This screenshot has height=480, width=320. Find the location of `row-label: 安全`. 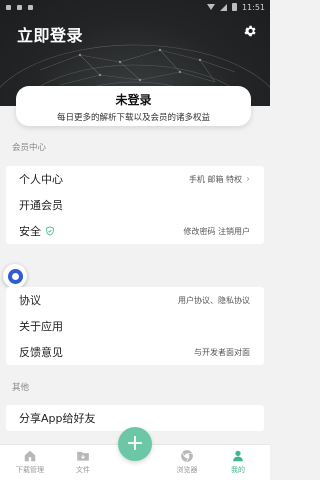

row-label: 安全 is located at coordinates (30, 231).